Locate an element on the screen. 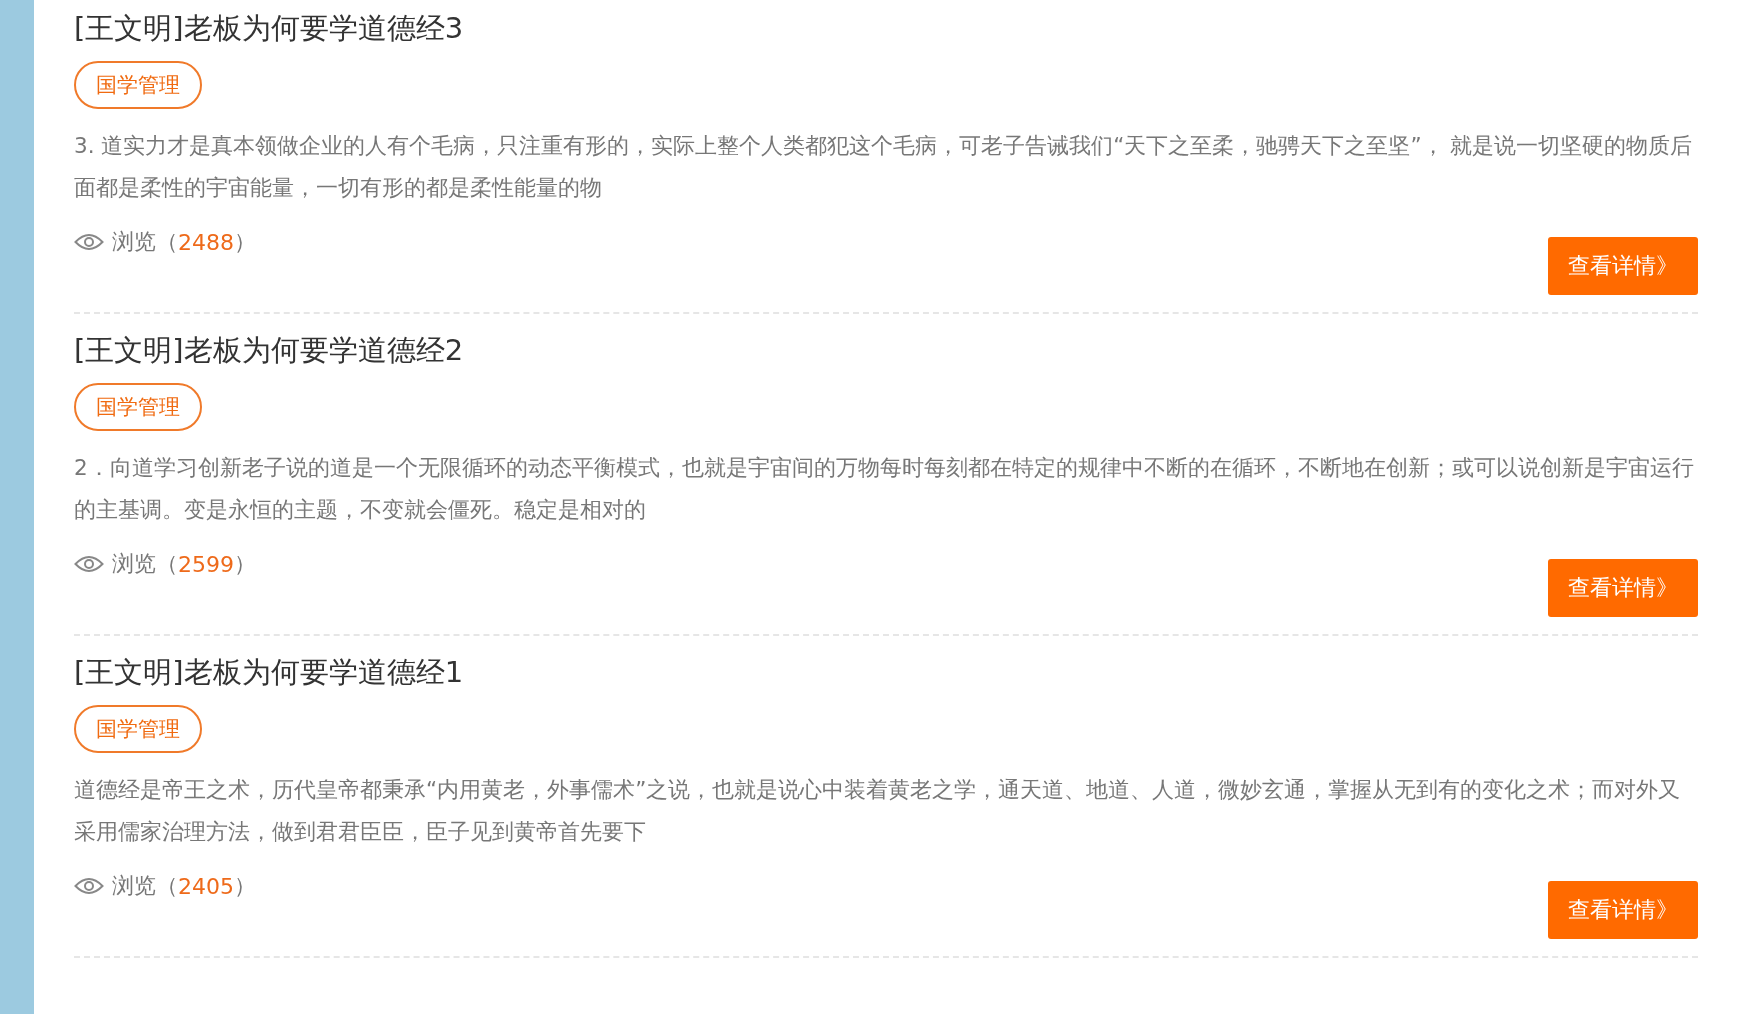  article-title: [王文明]老板为何要学道德经2 is located at coordinates (886, 350).